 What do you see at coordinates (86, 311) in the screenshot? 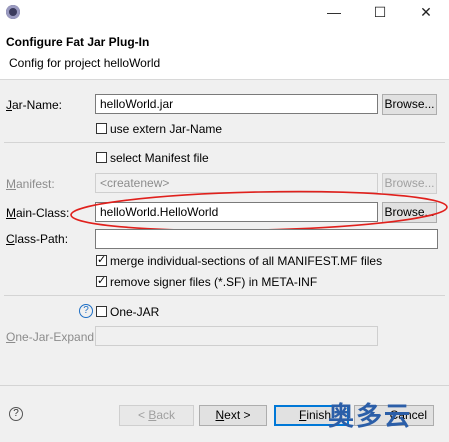
I see `one-jar-help-icon: ?` at bounding box center [86, 311].